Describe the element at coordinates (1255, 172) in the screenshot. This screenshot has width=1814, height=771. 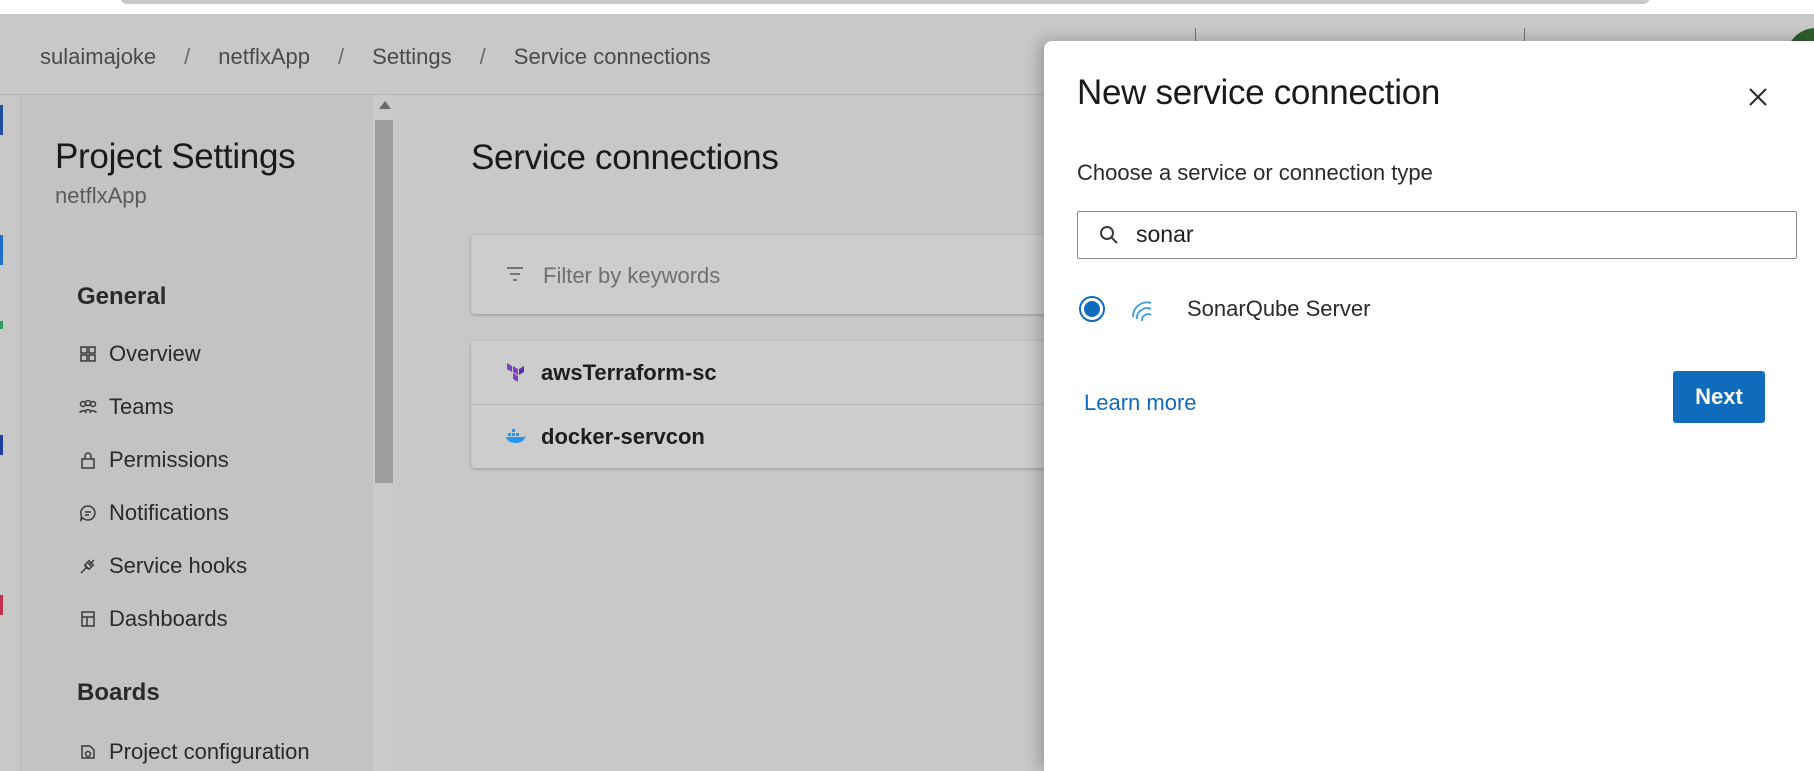
I see `panel-subtitle: Choose a service or connection type` at that location.